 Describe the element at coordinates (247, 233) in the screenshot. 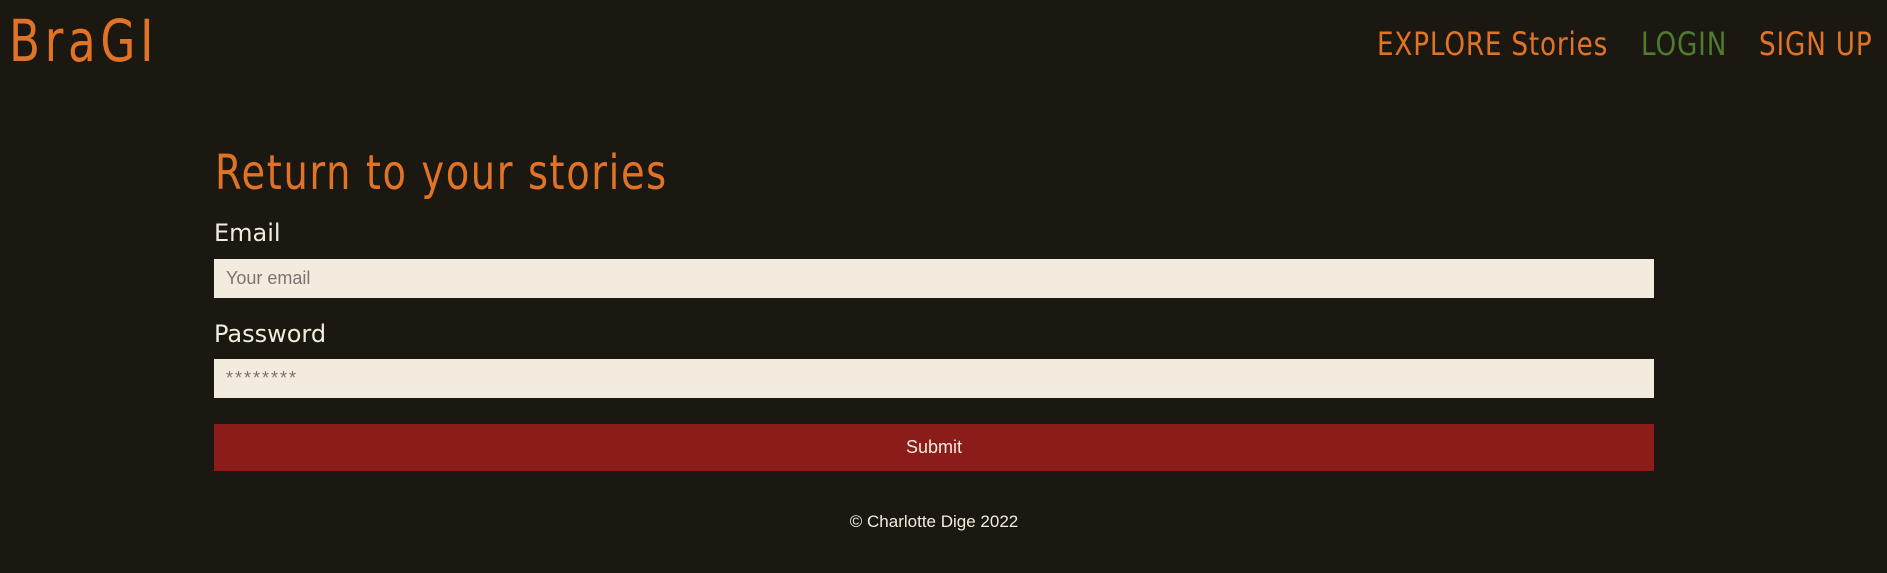

I see `email-label: Email` at that location.